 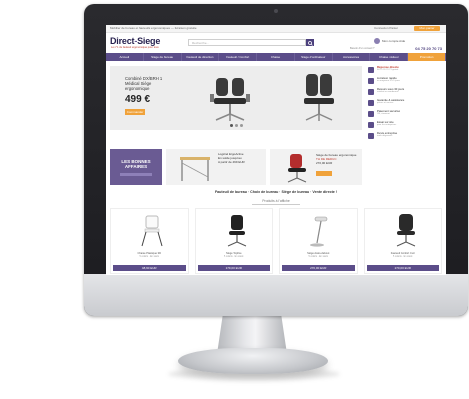 I want to click on nav-item-siege-ordinateur: Siège d'ordinateur, so click(x=314, y=57).